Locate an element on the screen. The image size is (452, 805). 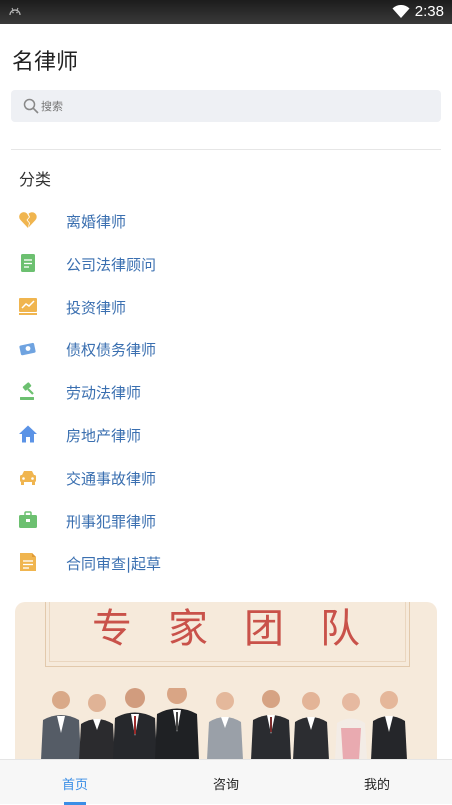
status-bar: 2:38 is located at coordinates (226, 12).